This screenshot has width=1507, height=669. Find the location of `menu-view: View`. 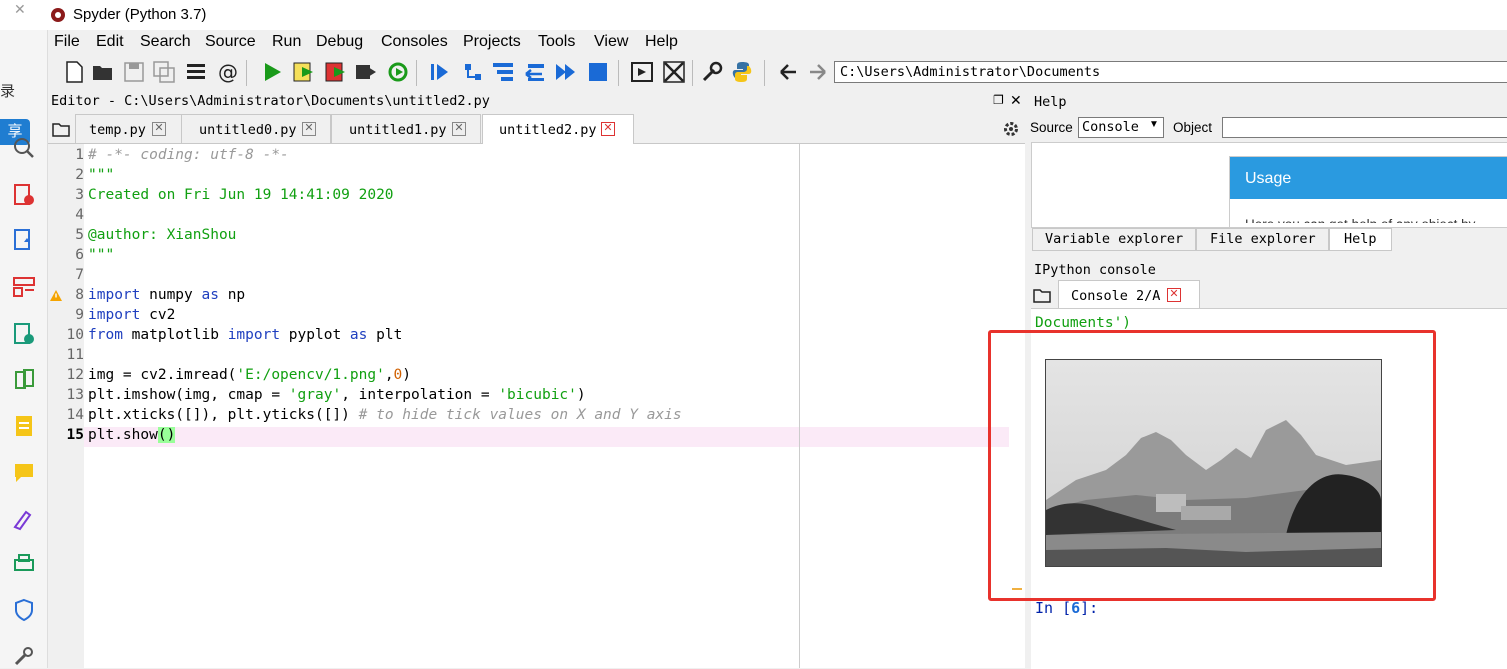

menu-view: View is located at coordinates (611, 42).